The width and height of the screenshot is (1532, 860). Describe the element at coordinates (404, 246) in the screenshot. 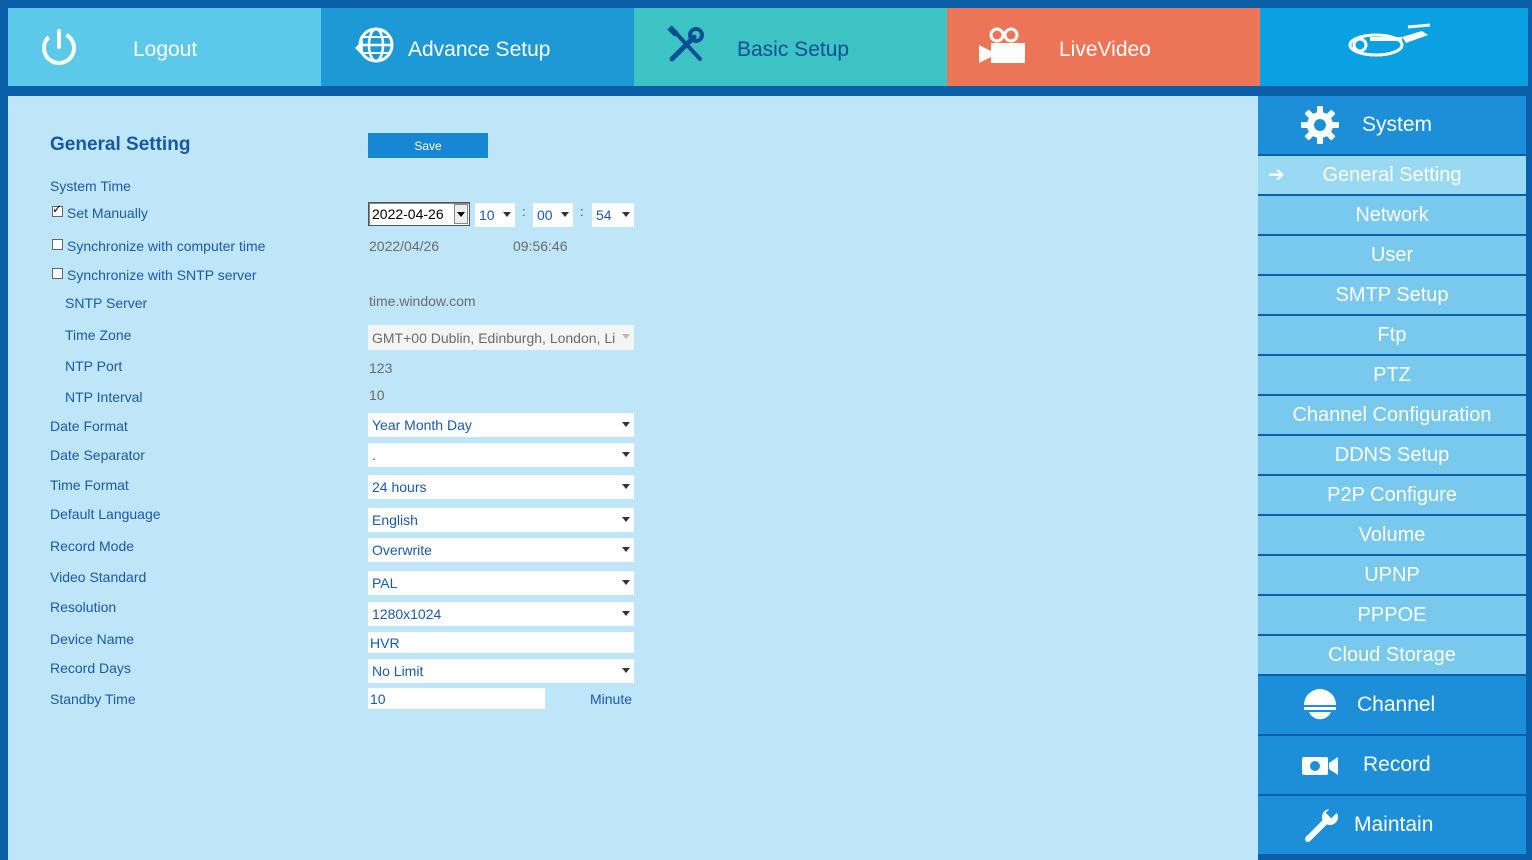

I see `computer-date: 2022/04/26` at that location.